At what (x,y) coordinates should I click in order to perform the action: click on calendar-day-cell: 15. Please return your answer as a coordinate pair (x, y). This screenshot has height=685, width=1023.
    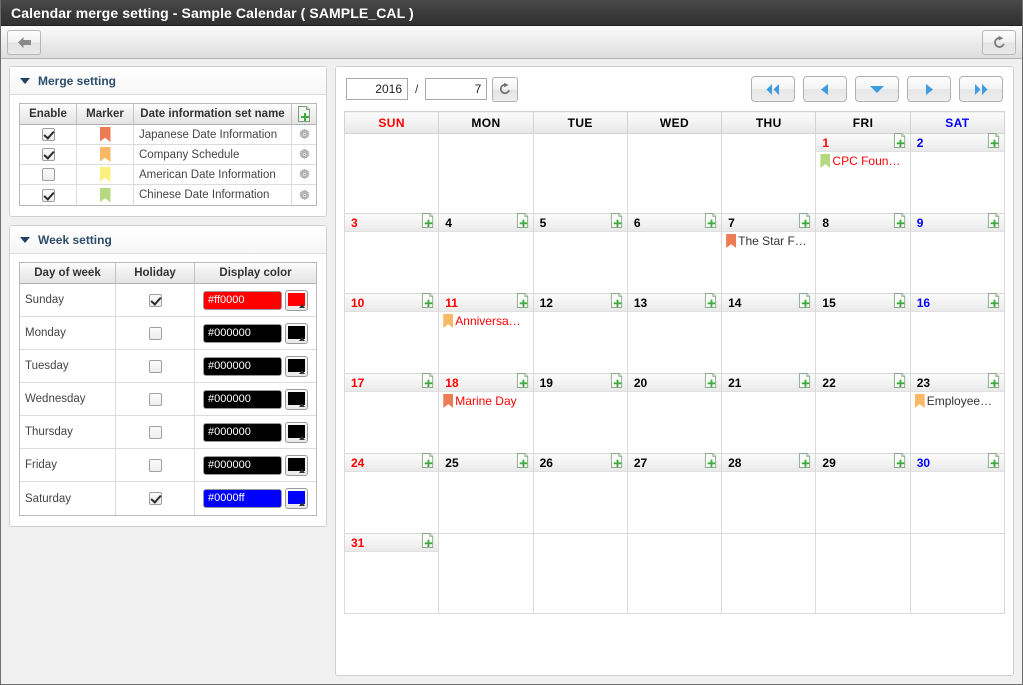
    Looking at the image, I should click on (863, 333).